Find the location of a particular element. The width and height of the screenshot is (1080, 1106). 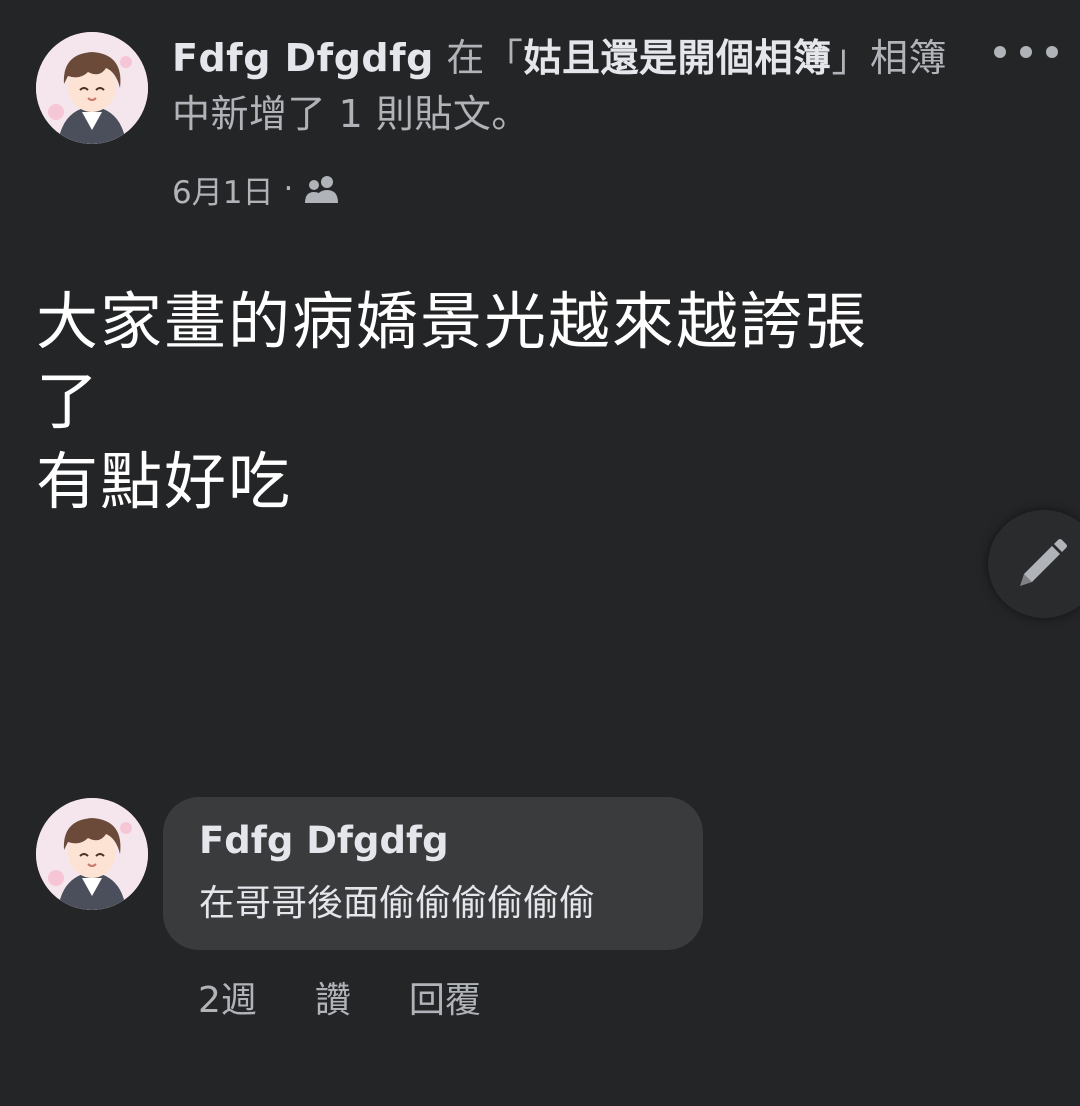

comment-bubble: Fdfg Dfgdfg 在哥哥後面偷偷偷偷偷偷 is located at coordinates (433, 873).